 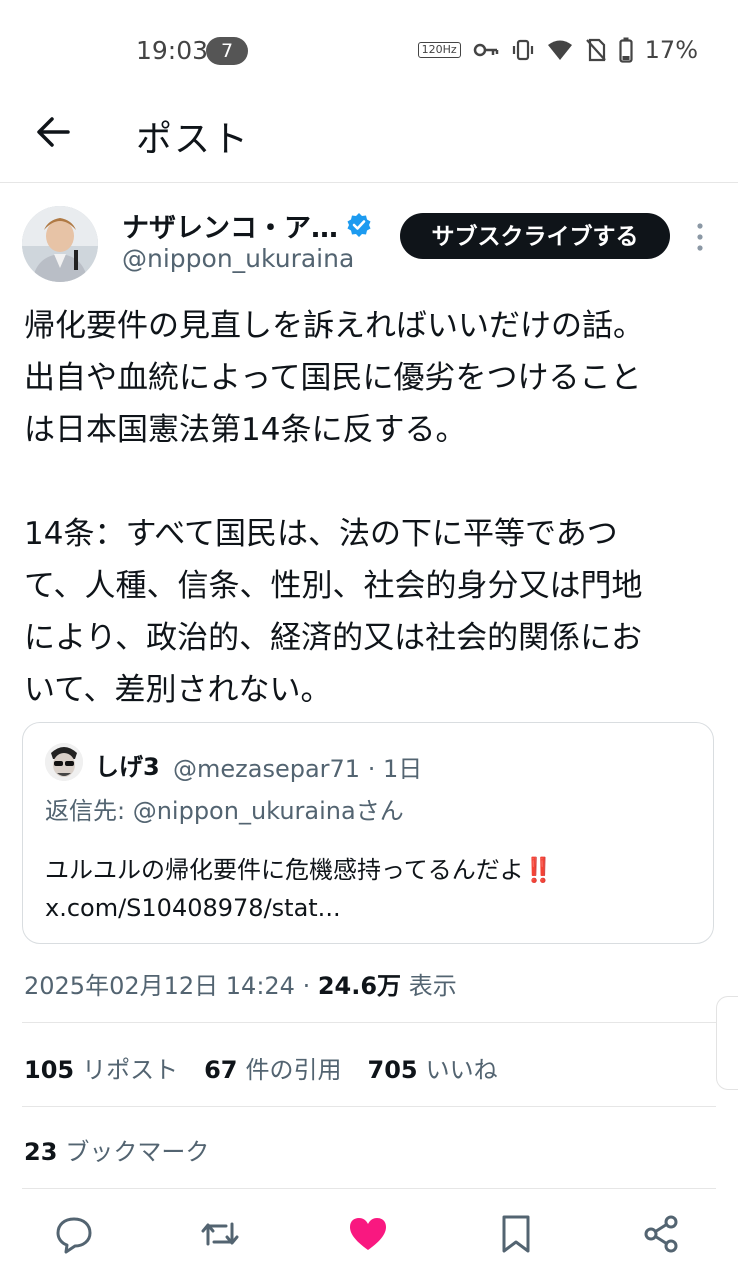 I want to click on back-button, so click(x=54, y=132).